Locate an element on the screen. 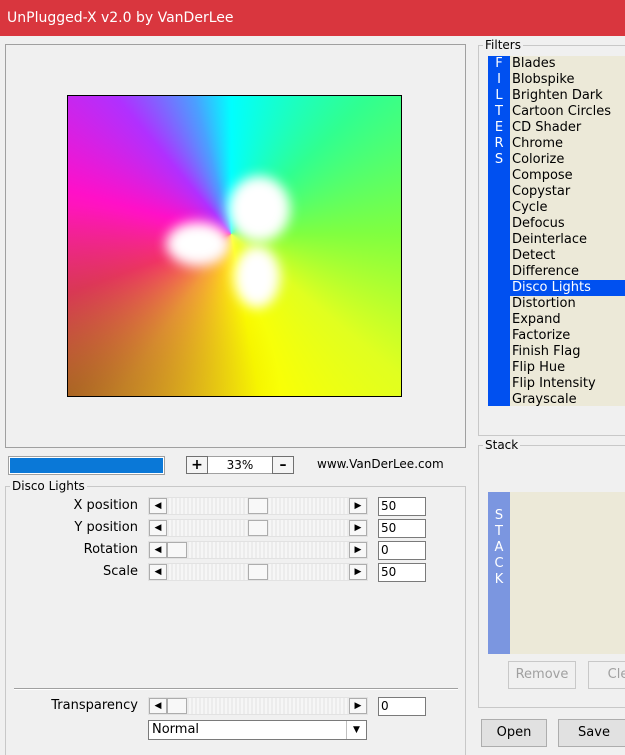  blend-mode-select: Normal ▼ is located at coordinates (257, 730).